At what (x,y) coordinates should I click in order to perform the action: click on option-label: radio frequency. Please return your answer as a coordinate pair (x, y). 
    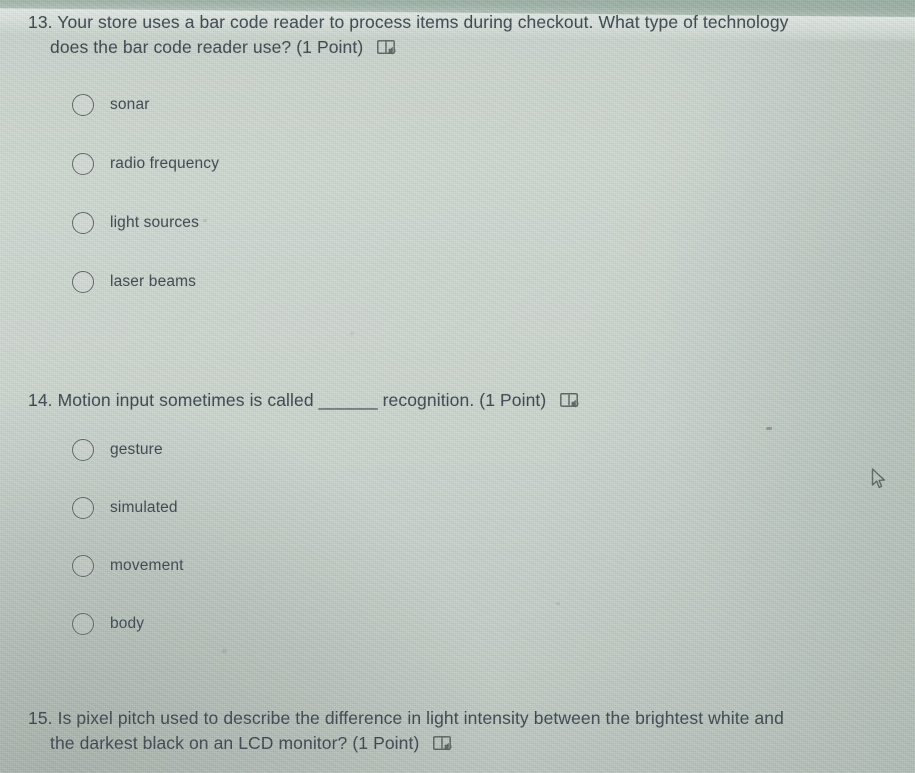
    Looking at the image, I should click on (165, 163).